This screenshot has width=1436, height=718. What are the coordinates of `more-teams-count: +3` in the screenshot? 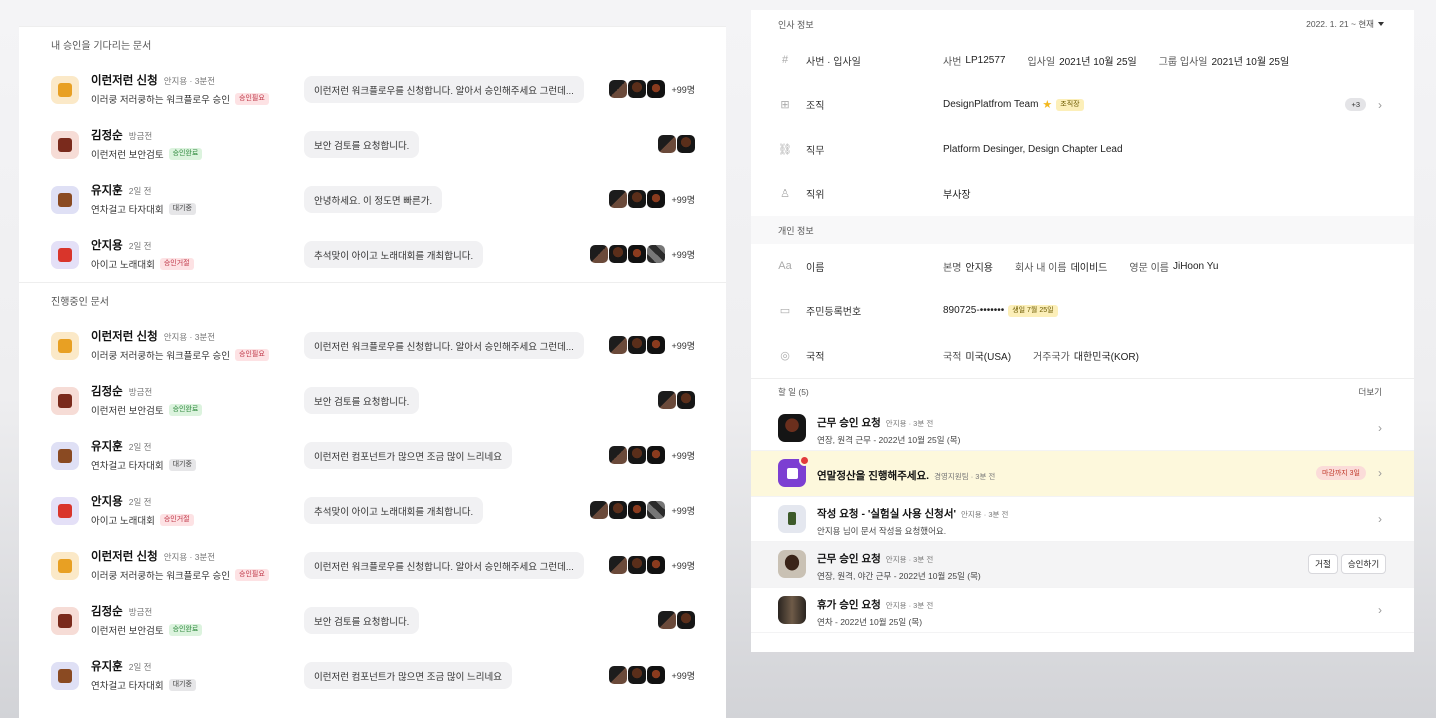 It's located at (1355, 105).